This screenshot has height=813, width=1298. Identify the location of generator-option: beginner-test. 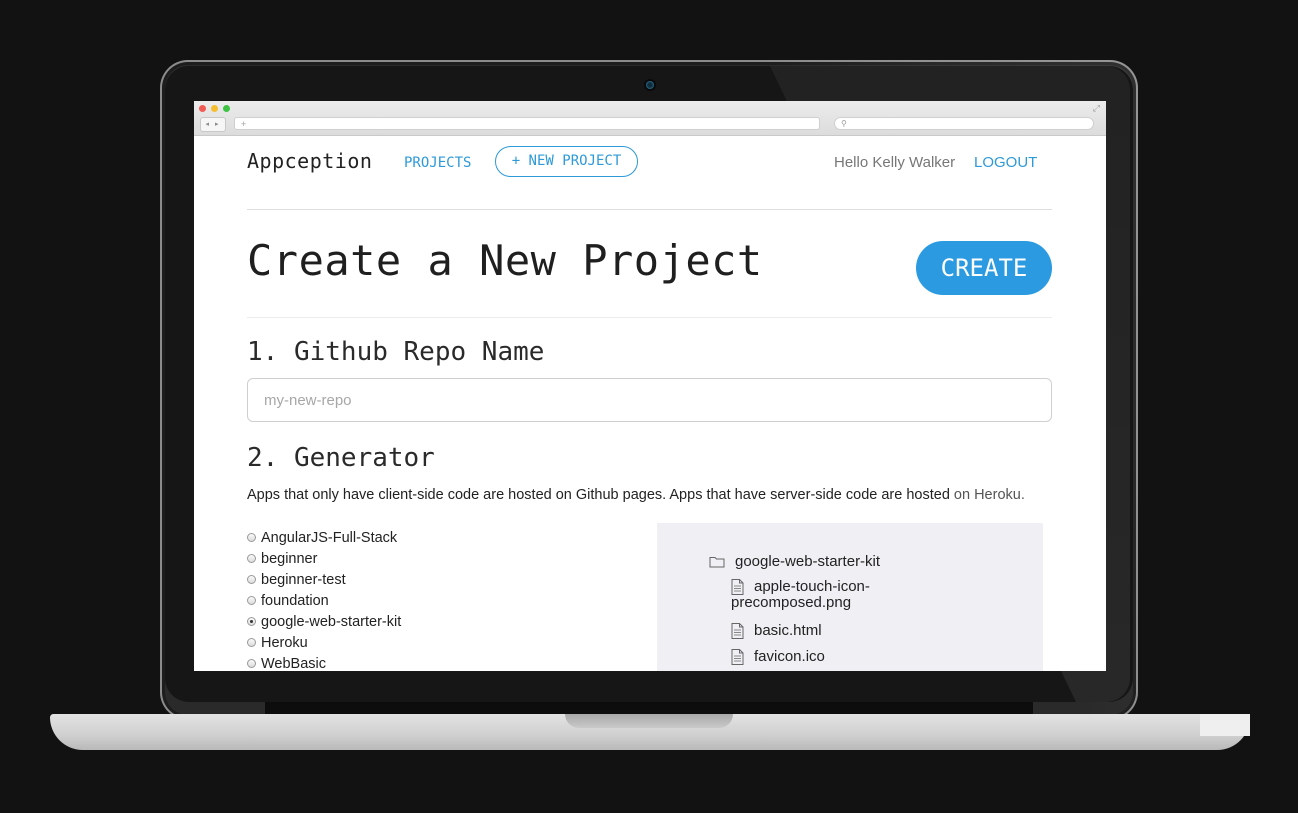
(324, 579).